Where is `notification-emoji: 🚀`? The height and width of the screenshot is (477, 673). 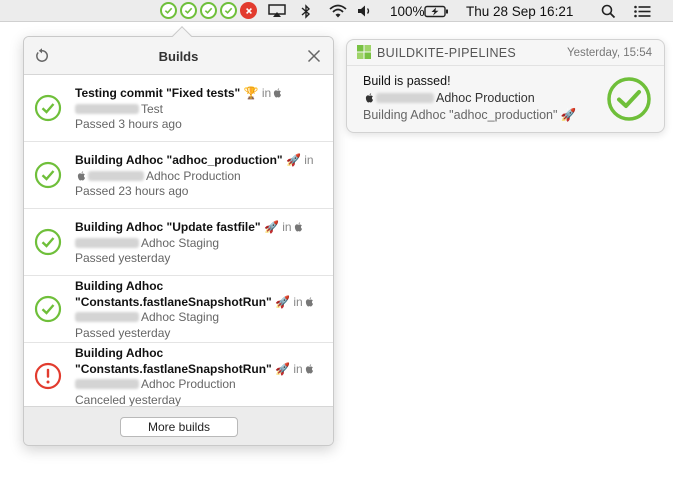
notification-emoji: 🚀 is located at coordinates (568, 115).